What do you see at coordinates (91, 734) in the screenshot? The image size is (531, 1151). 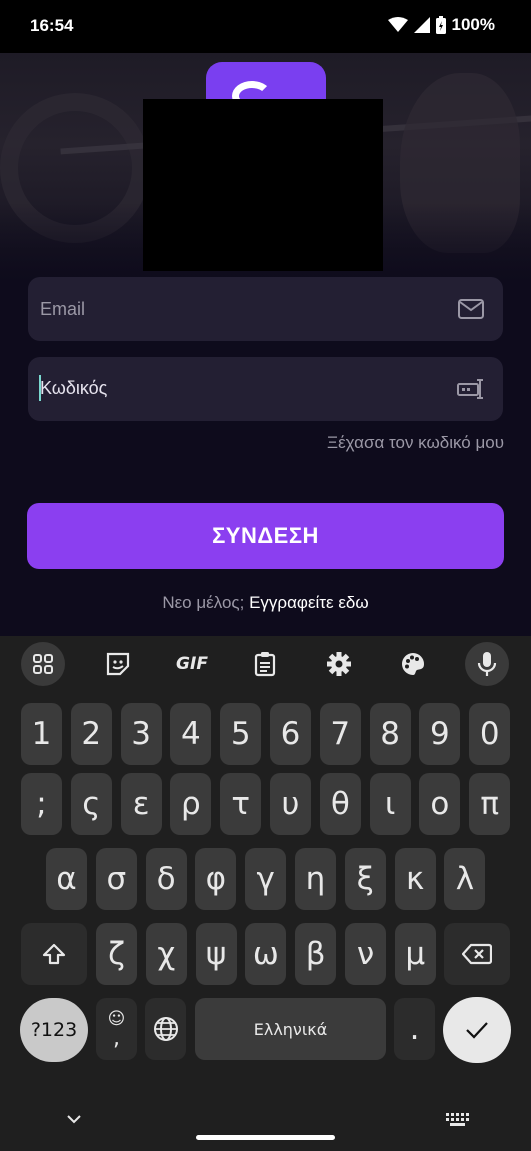 I see `key: 2` at bounding box center [91, 734].